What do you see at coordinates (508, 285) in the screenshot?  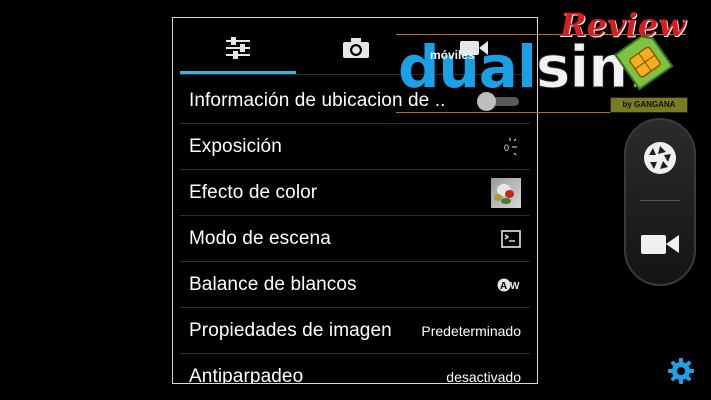 I see `white-balance-auto-icon: A W` at bounding box center [508, 285].